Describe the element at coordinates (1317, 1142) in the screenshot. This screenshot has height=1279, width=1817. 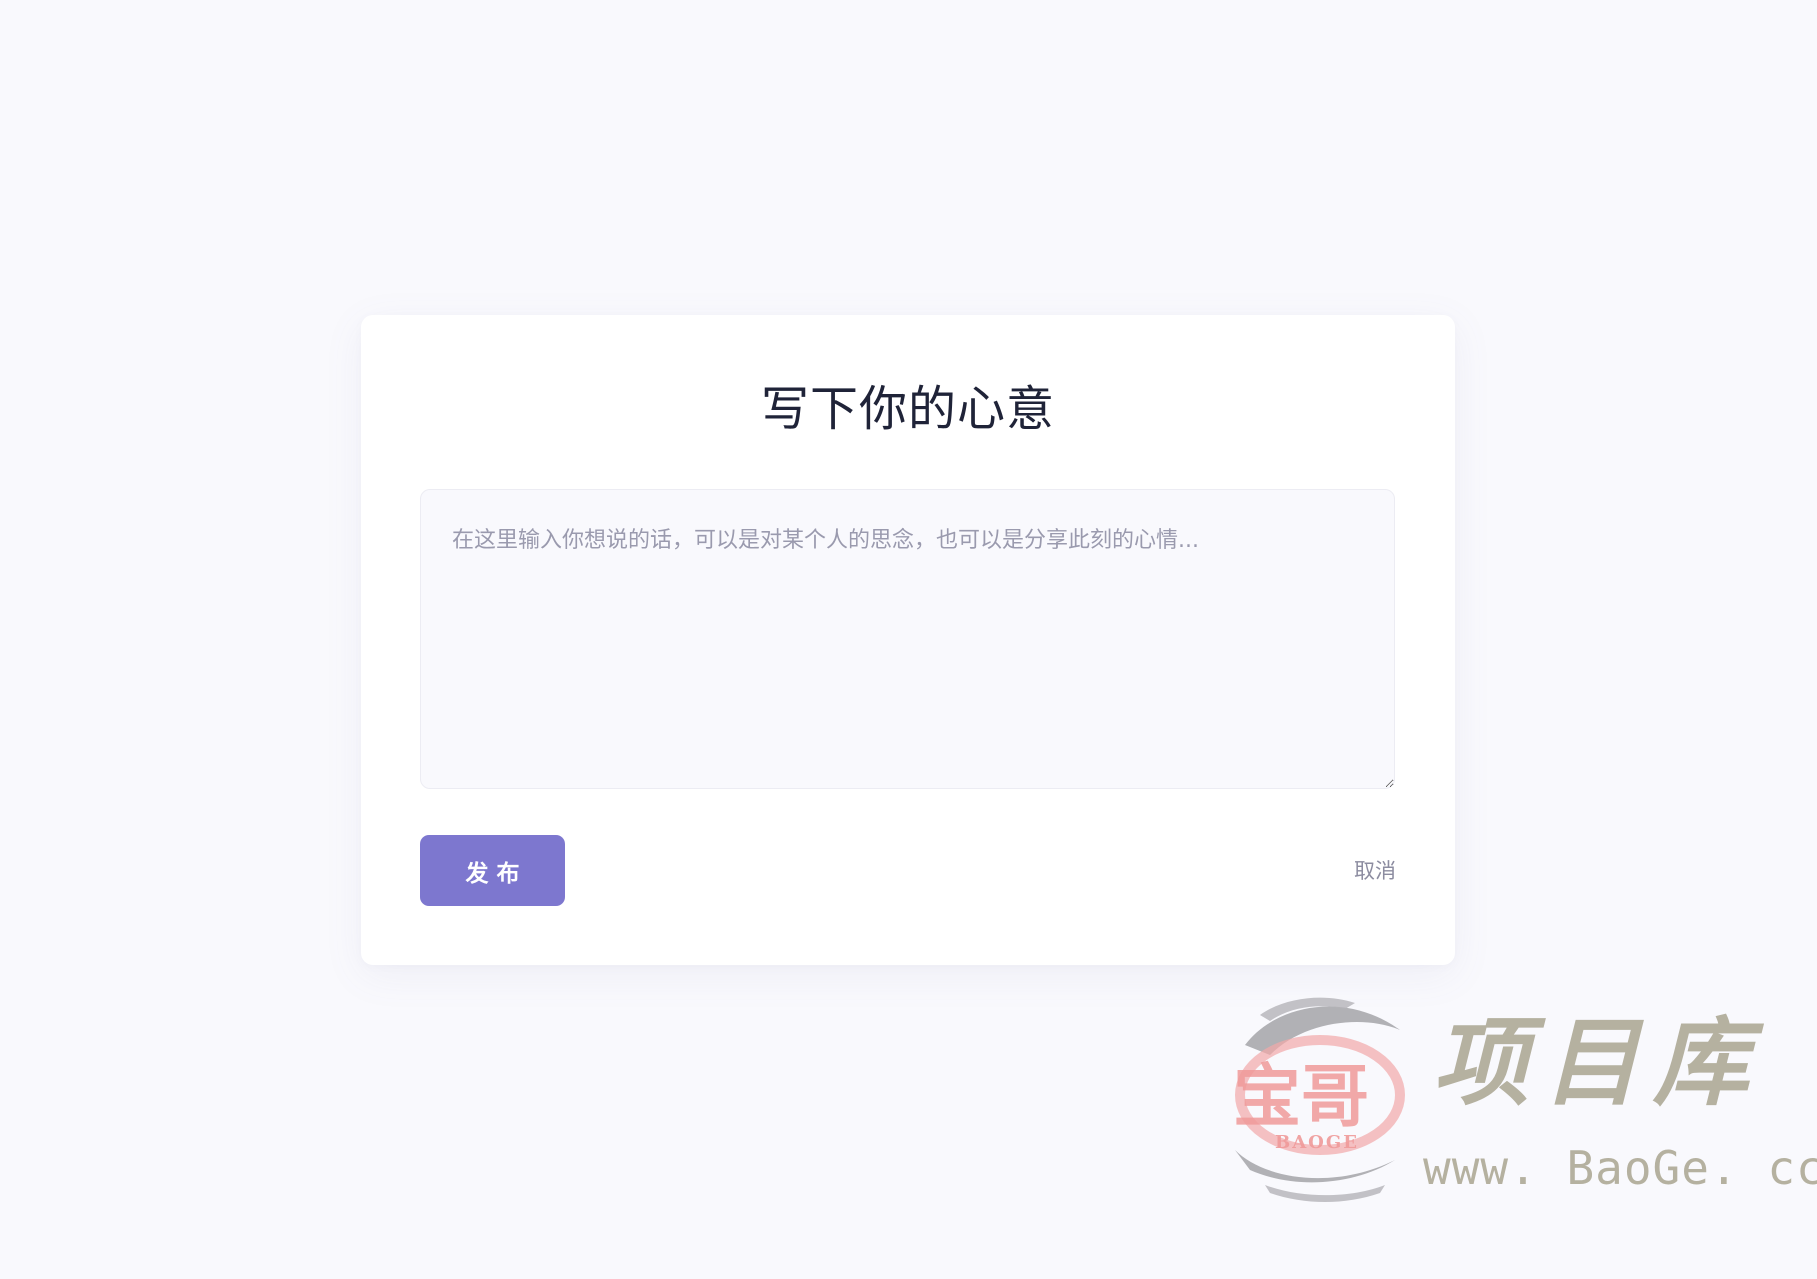
I see `logo-subtext: BAOGE` at that location.